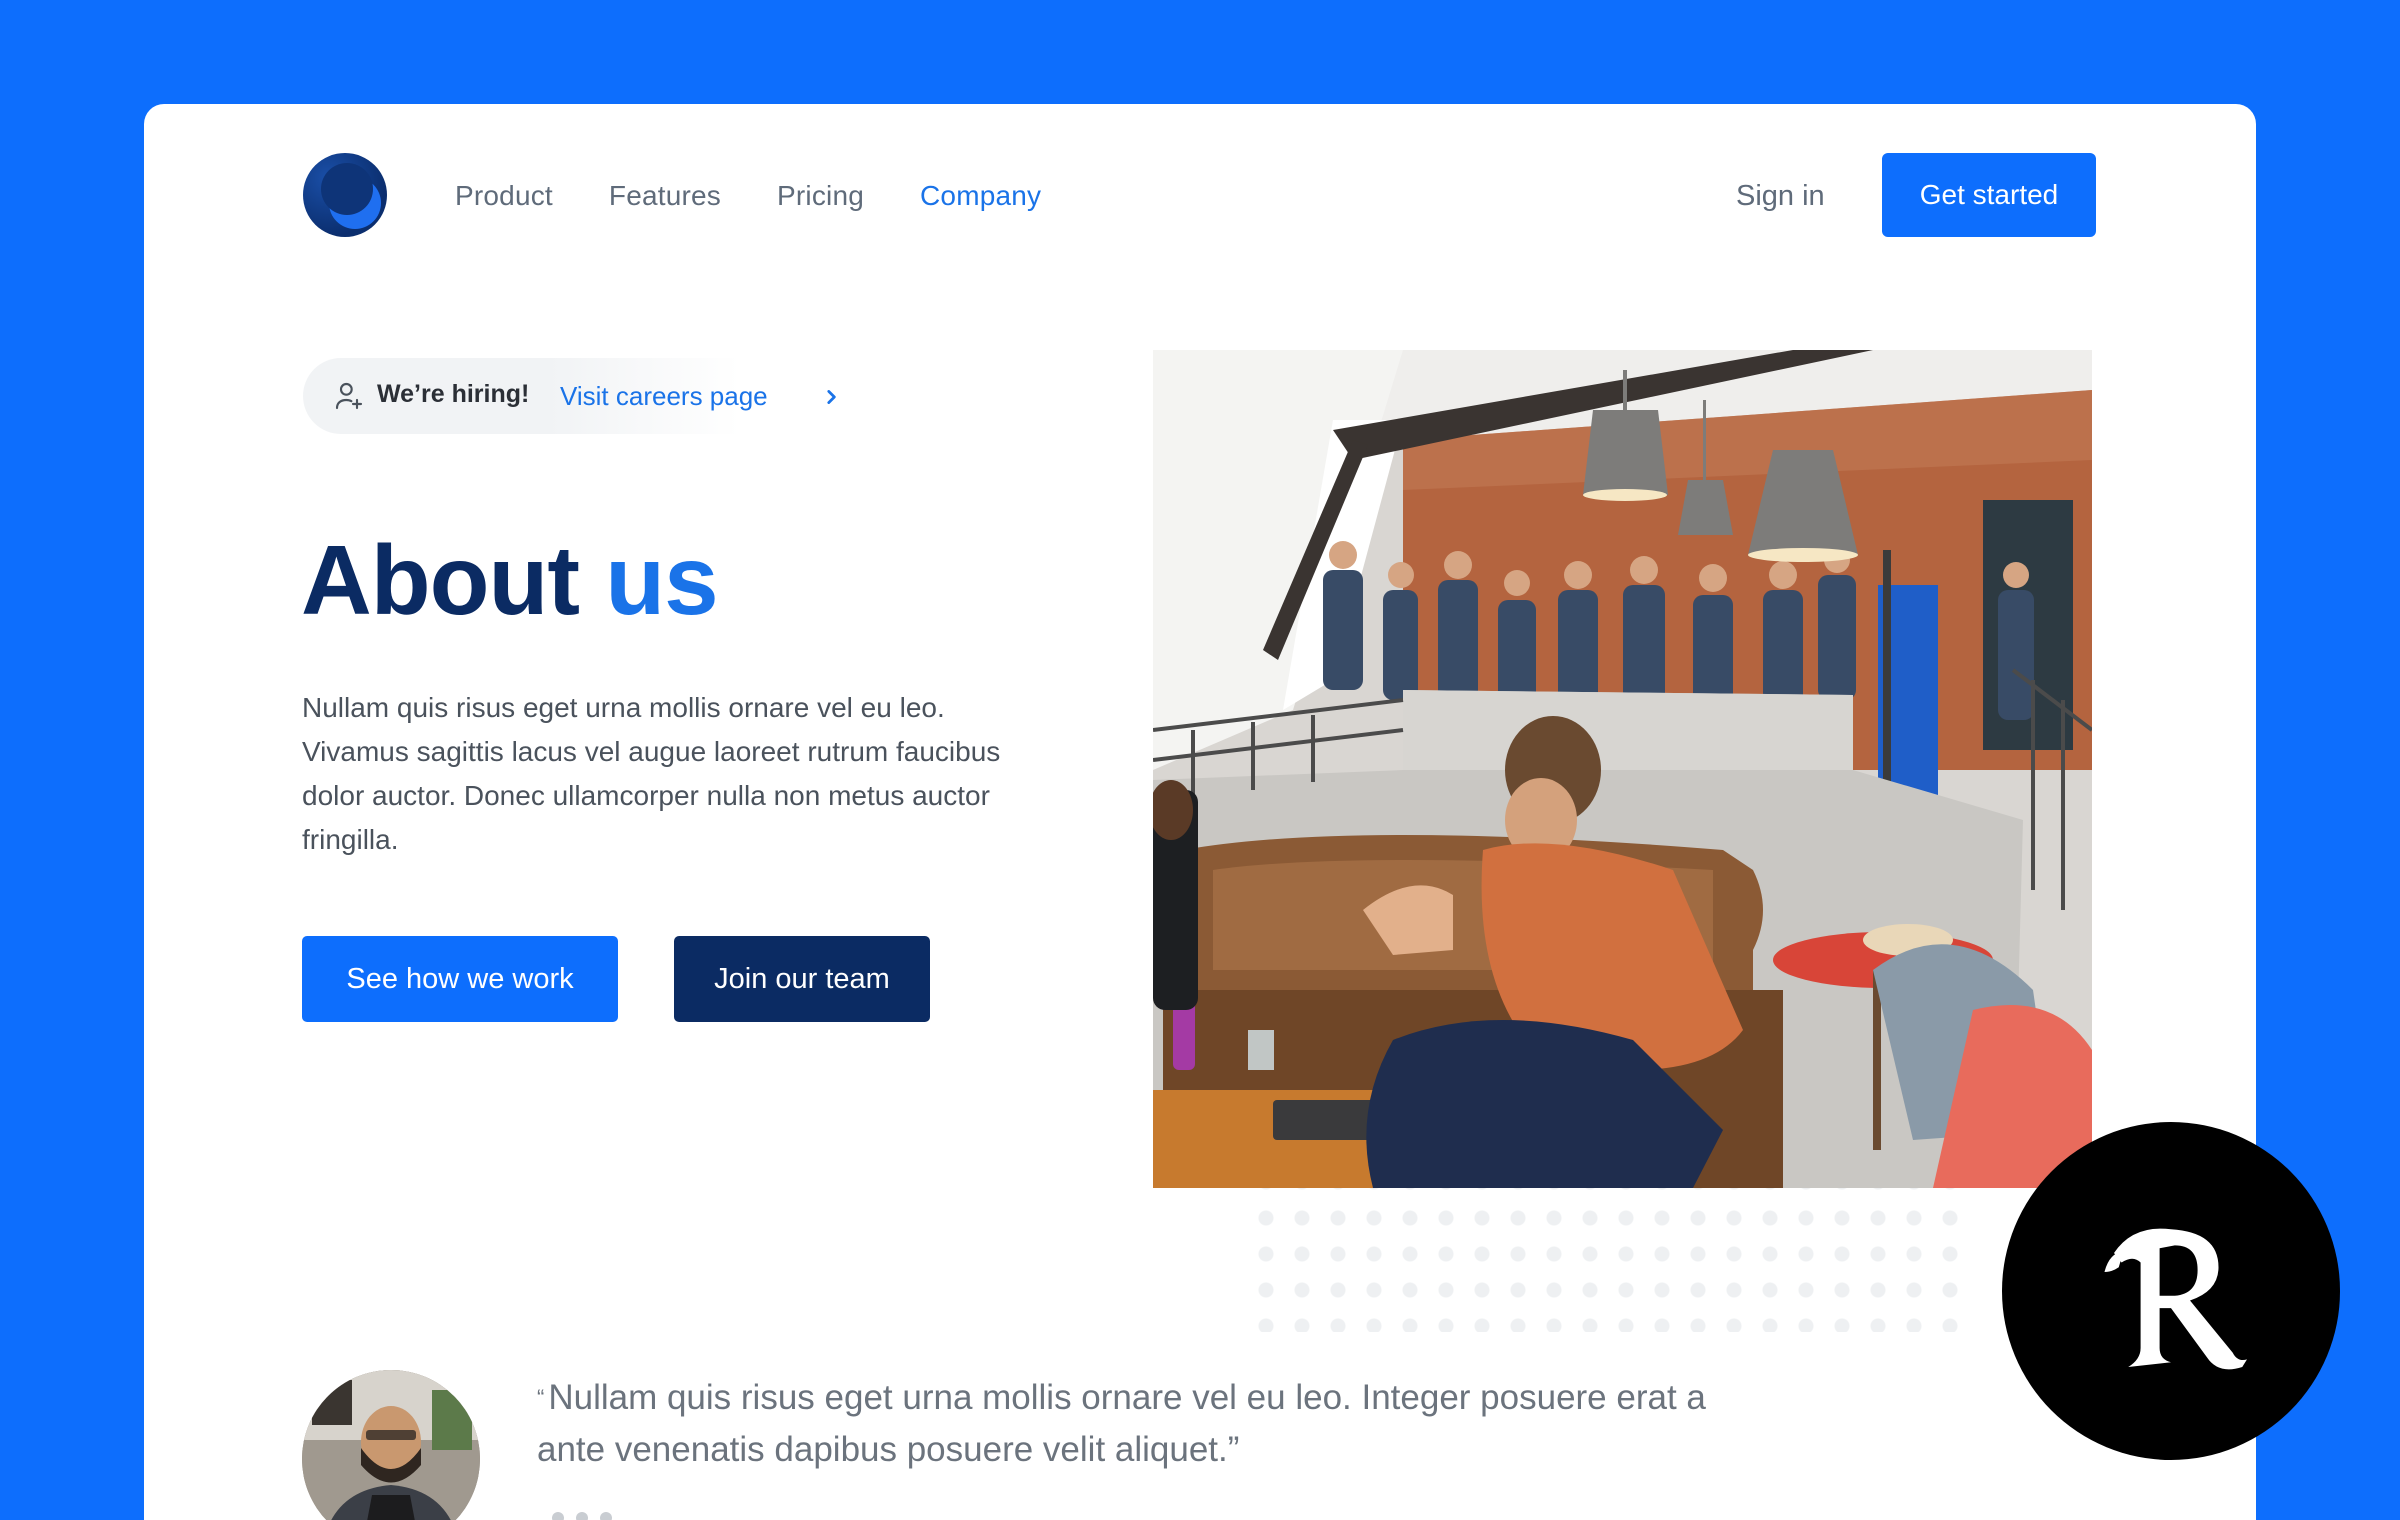  What do you see at coordinates (504, 196) in the screenshot?
I see `nav-product: Product` at bounding box center [504, 196].